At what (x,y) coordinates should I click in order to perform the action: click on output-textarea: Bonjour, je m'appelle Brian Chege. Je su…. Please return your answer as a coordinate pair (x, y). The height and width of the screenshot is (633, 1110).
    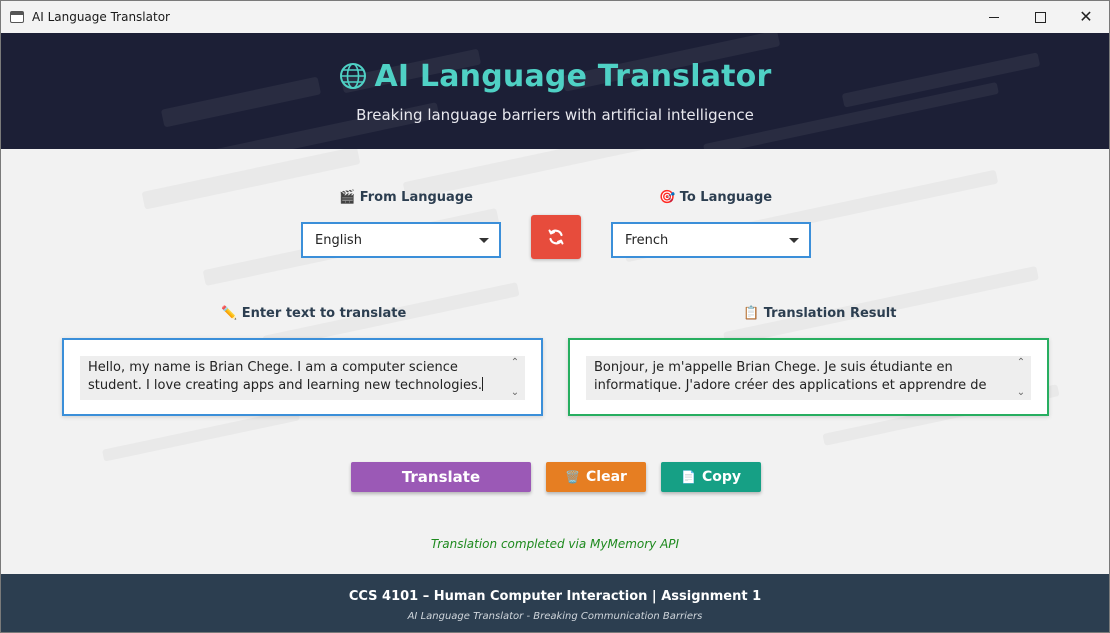
    Looking at the image, I should click on (808, 378).